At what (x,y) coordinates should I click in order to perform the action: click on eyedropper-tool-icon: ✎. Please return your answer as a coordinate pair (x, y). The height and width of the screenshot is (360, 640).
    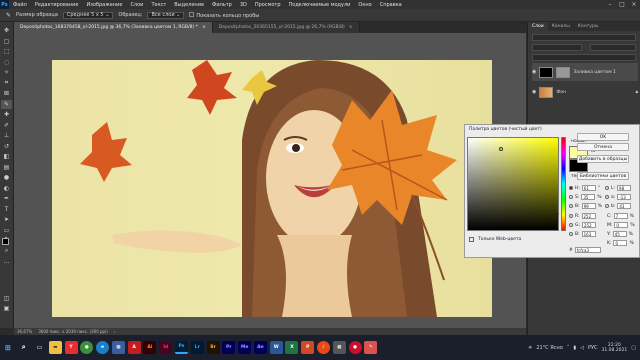
    Looking at the image, I should click on (6, 104).